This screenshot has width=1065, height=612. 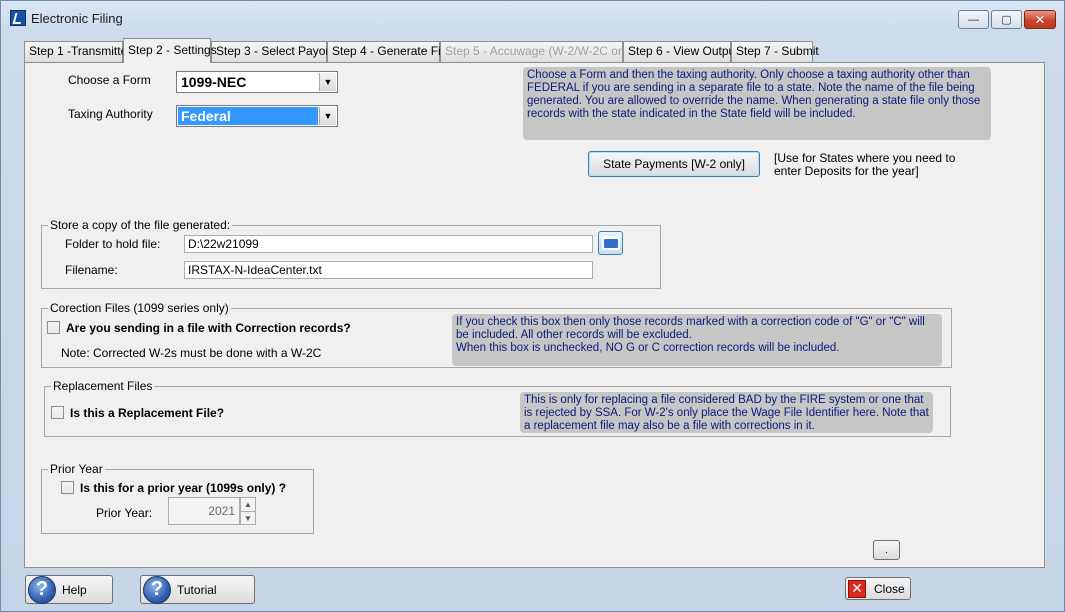 I want to click on browse-folder-button, so click(x=610, y=243).